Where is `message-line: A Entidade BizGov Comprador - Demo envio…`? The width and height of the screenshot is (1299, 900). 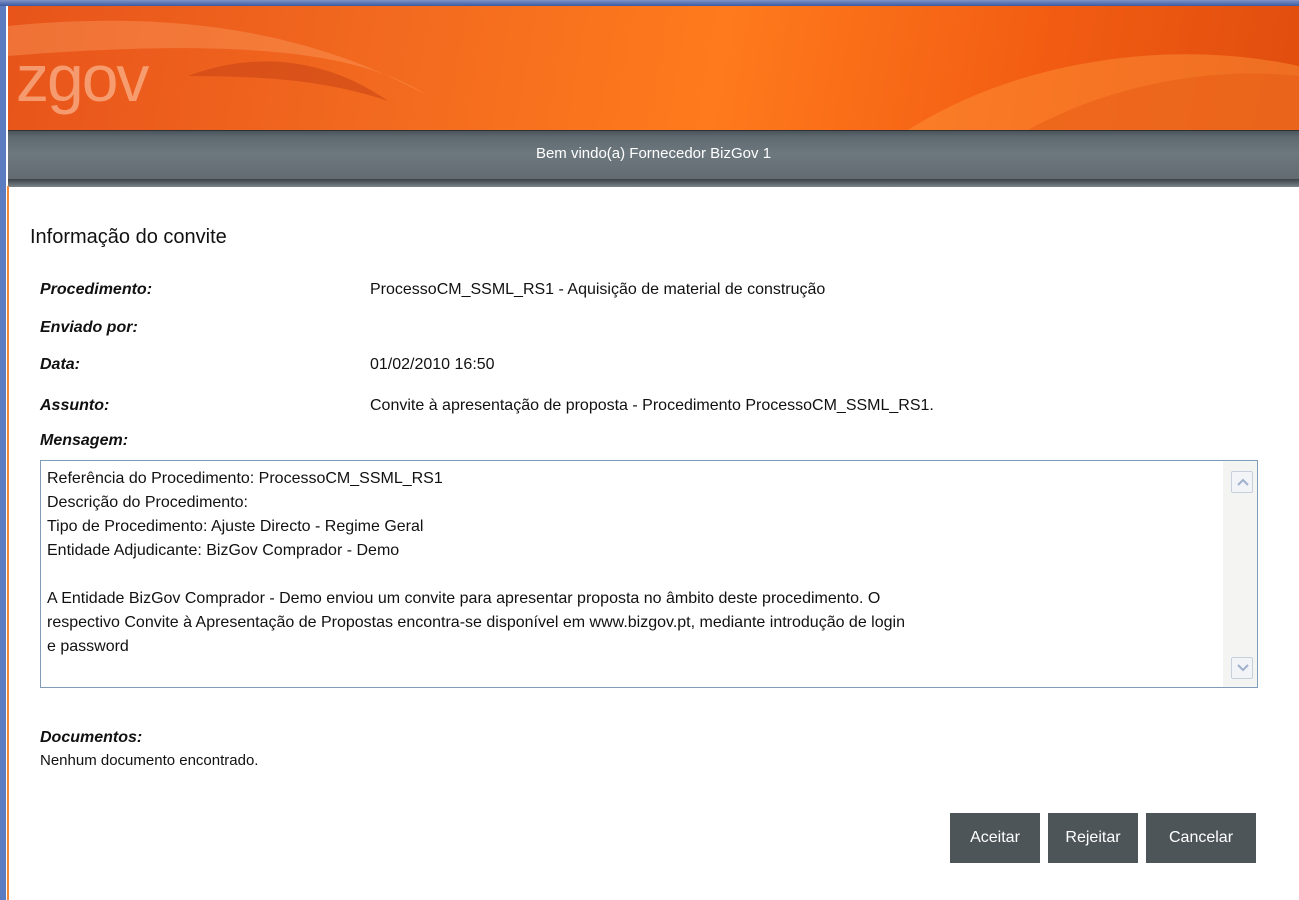
message-line: A Entidade BizGov Comprador - Demo envio… is located at coordinates (464, 598).